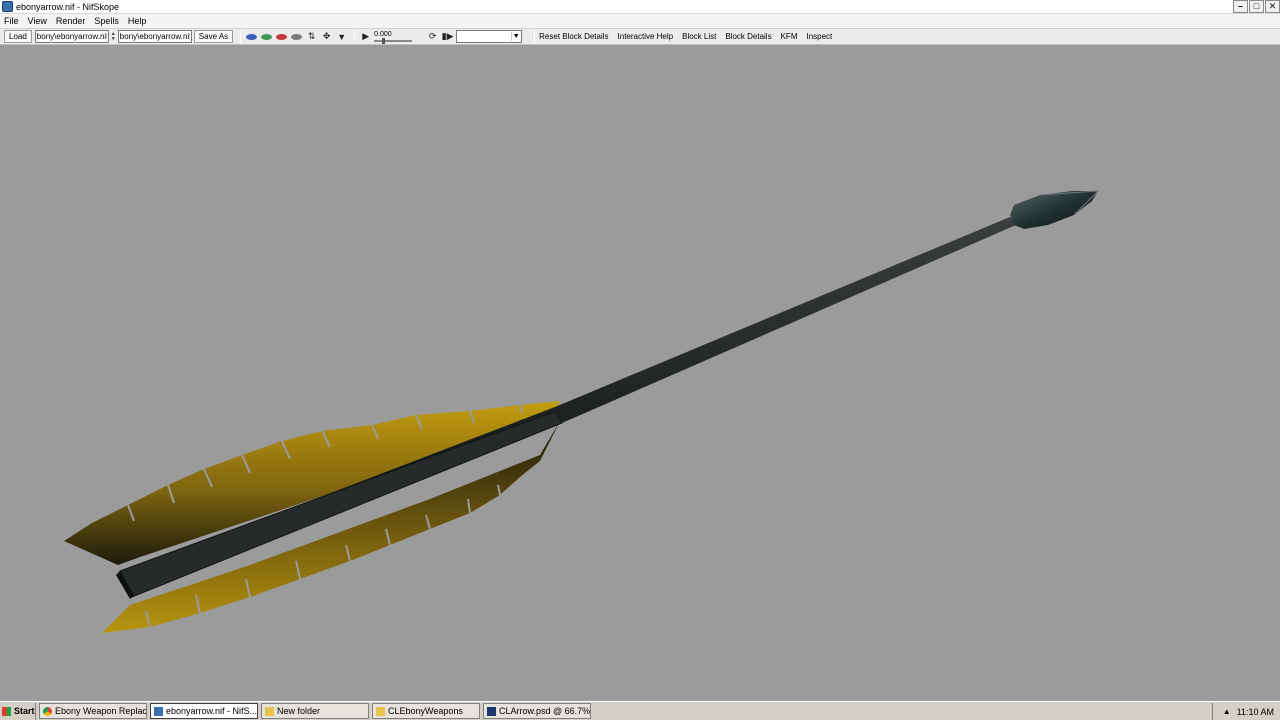 This screenshot has width=1280, height=720. Describe the element at coordinates (68, 6) in the screenshot. I see `window-title: ebonyarrow.nif - NifSkope` at that location.